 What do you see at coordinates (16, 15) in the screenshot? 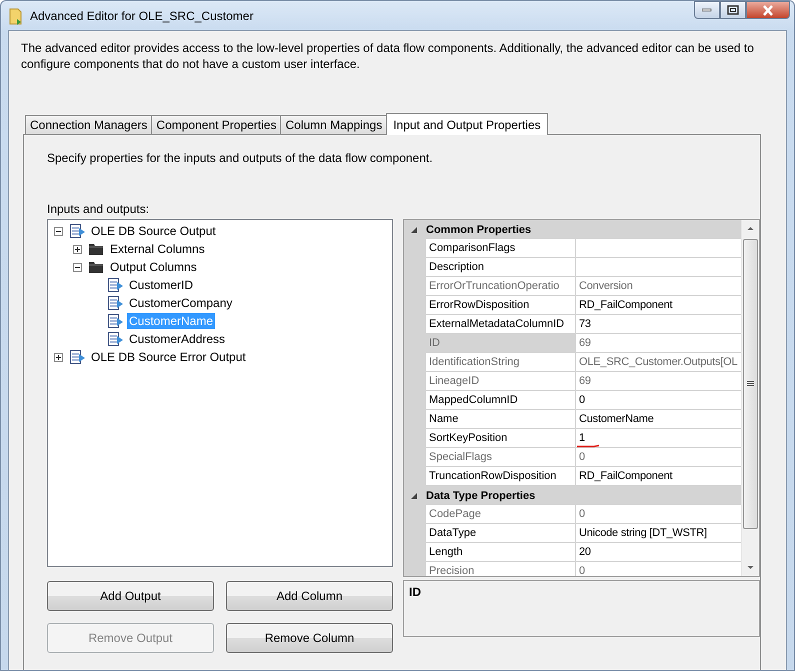
I see `app-icon` at bounding box center [16, 15].